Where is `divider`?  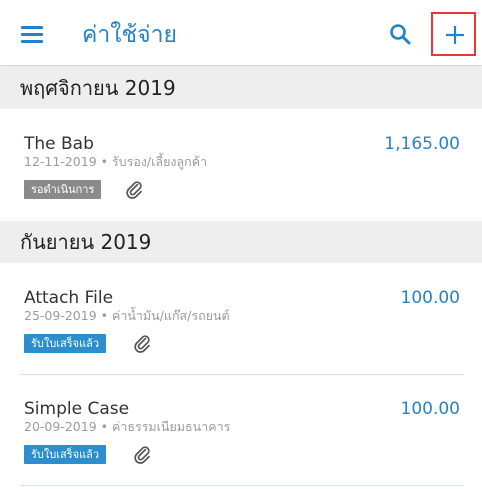
divider is located at coordinates (242, 485).